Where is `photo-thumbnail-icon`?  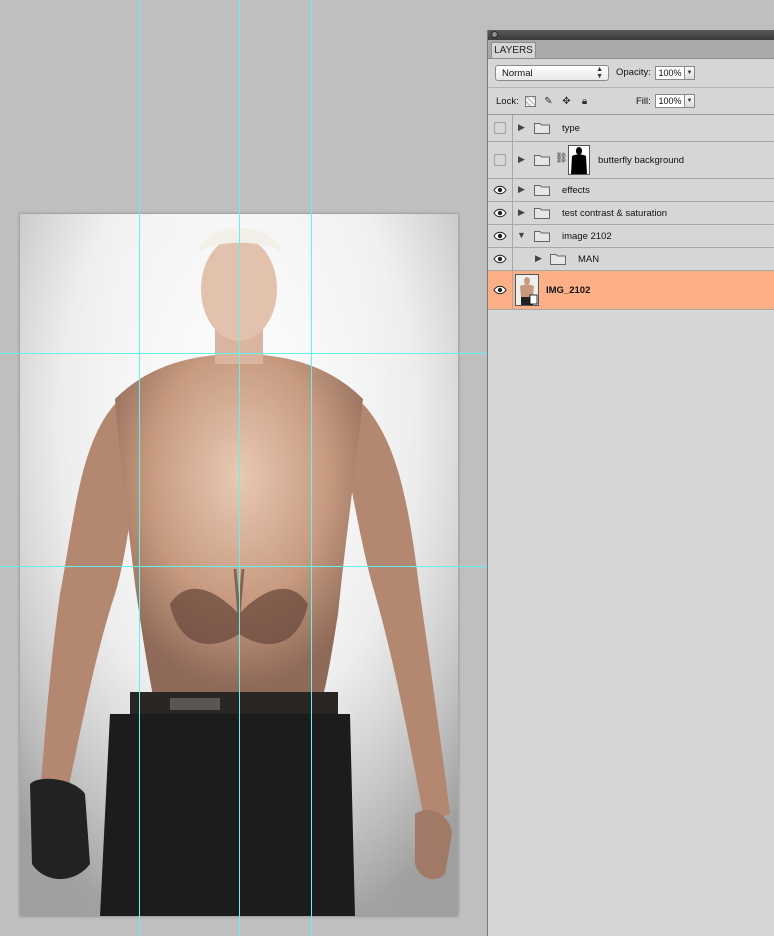 photo-thumbnail-icon is located at coordinates (527, 290).